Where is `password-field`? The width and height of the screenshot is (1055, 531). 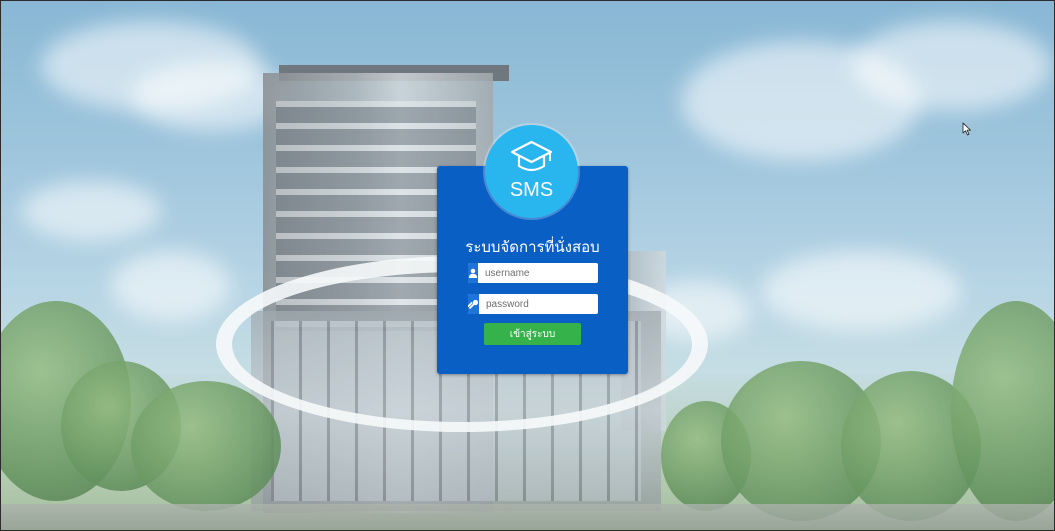
password-field is located at coordinates (543, 304).